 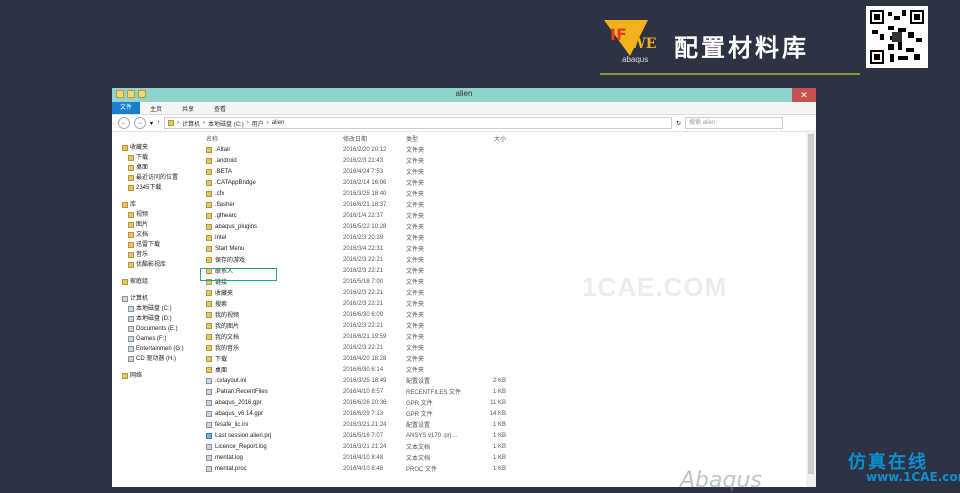 What do you see at coordinates (157, 235) in the screenshot?
I see `nav-item: 文档` at bounding box center [157, 235].